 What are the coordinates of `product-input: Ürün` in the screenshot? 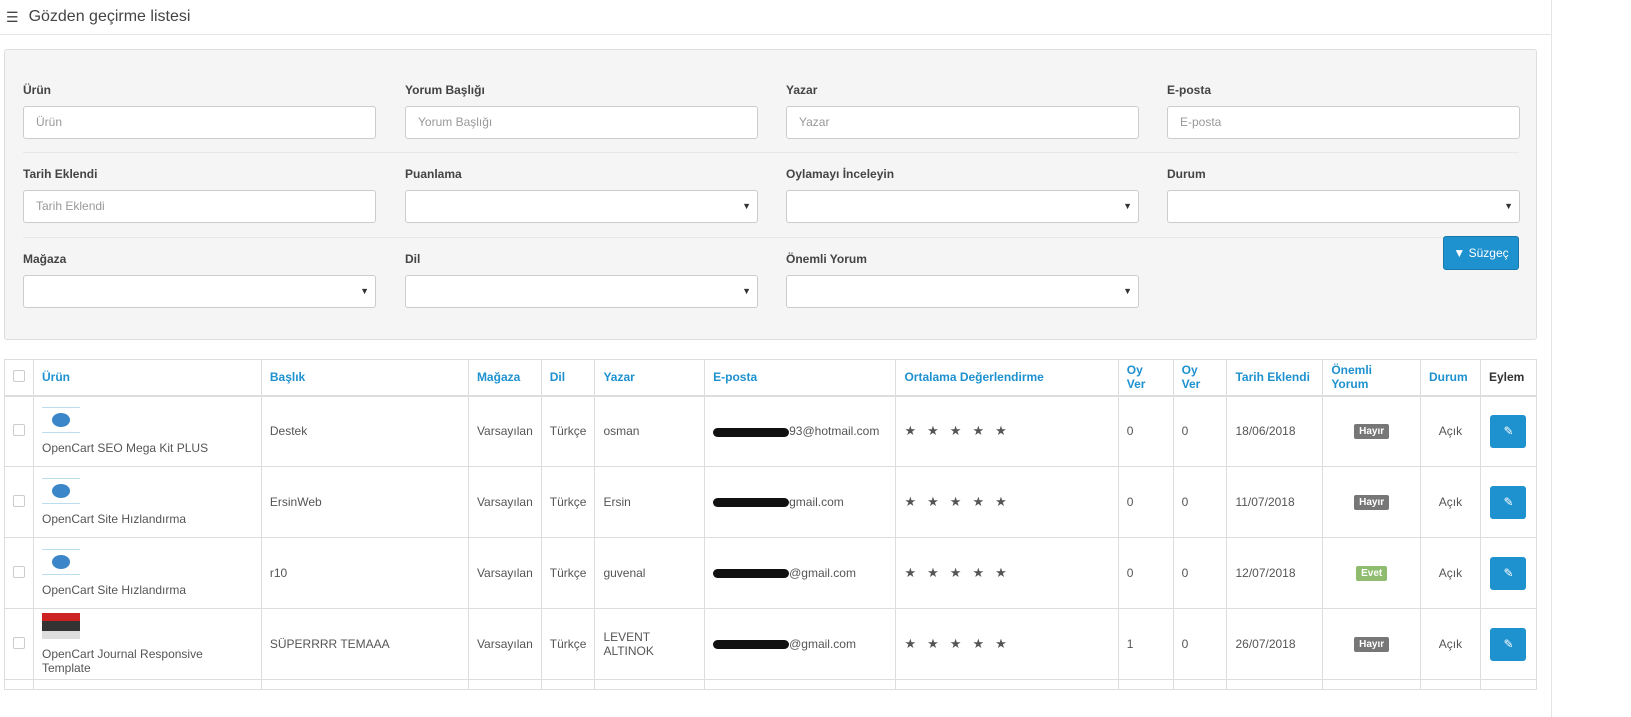 It's located at (199, 122).